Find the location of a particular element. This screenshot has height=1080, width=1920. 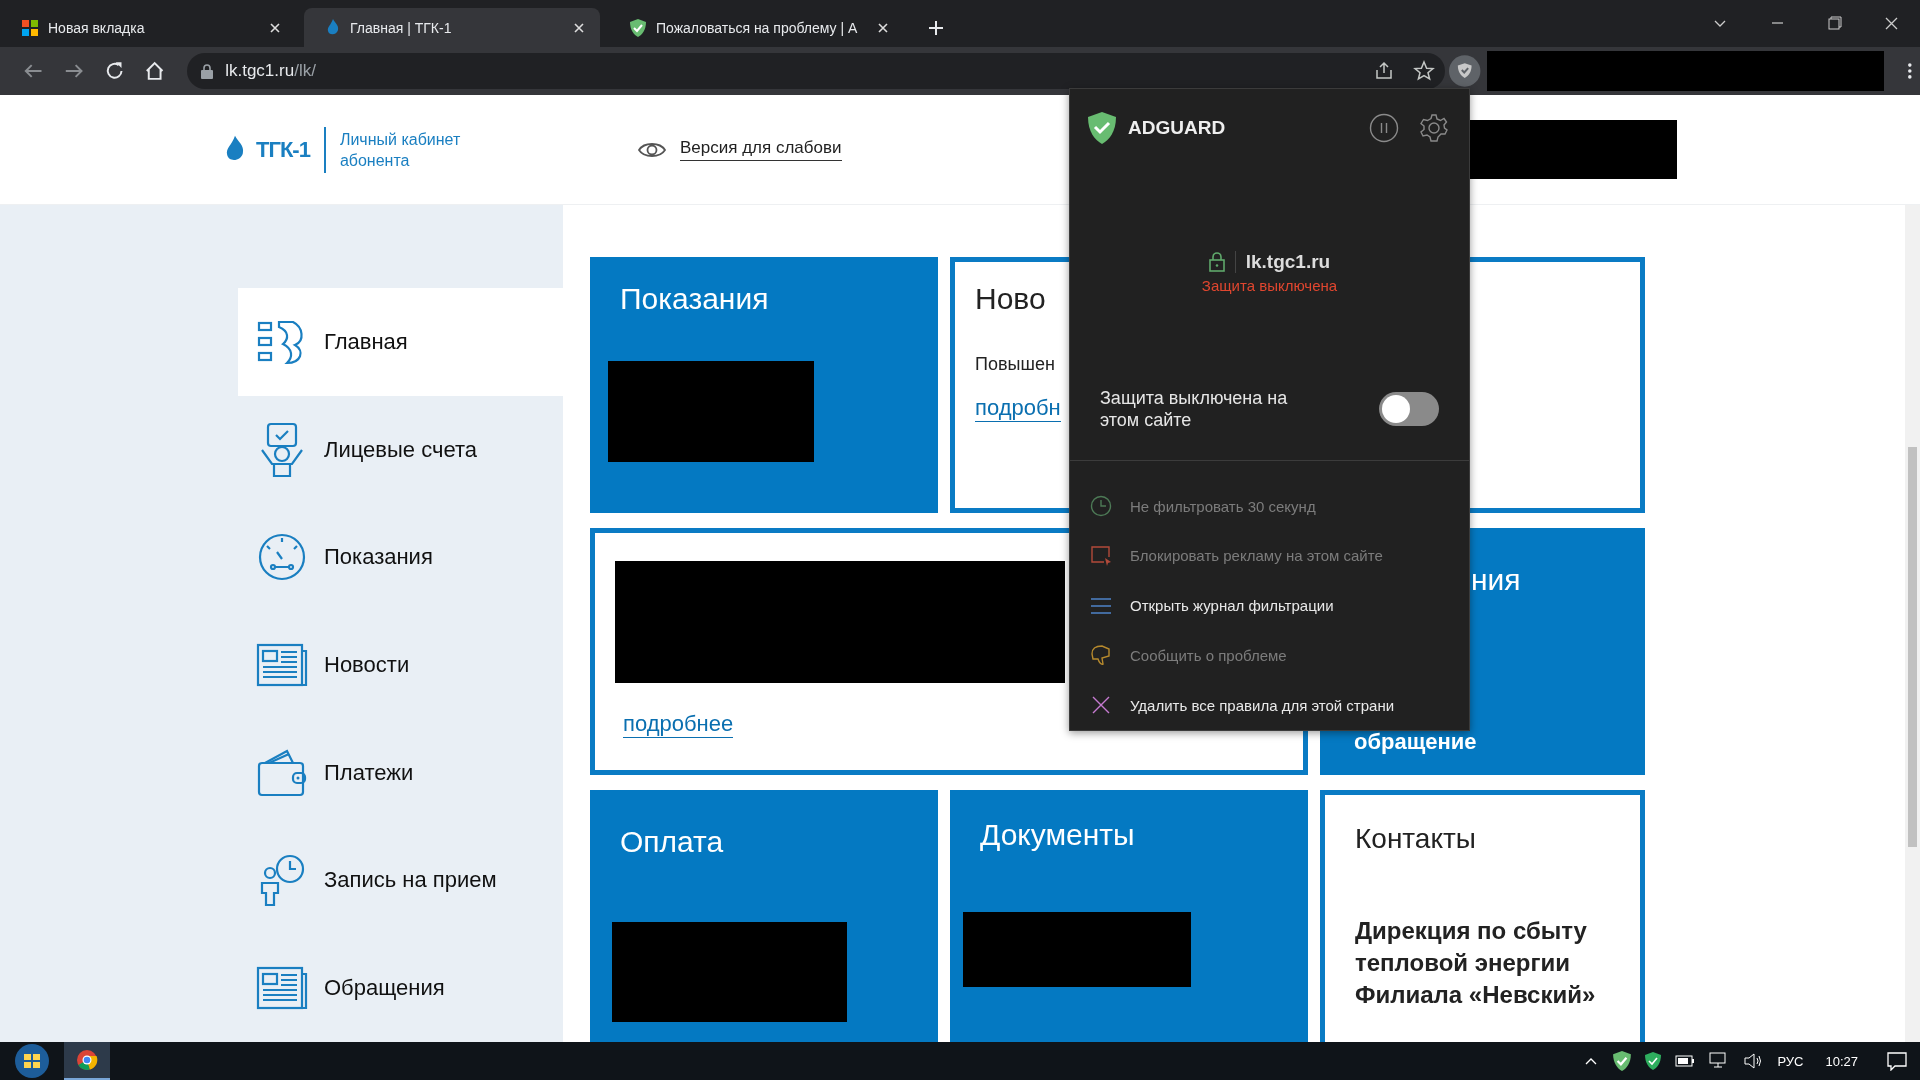

sidebar-item: Главная is located at coordinates (400, 342).